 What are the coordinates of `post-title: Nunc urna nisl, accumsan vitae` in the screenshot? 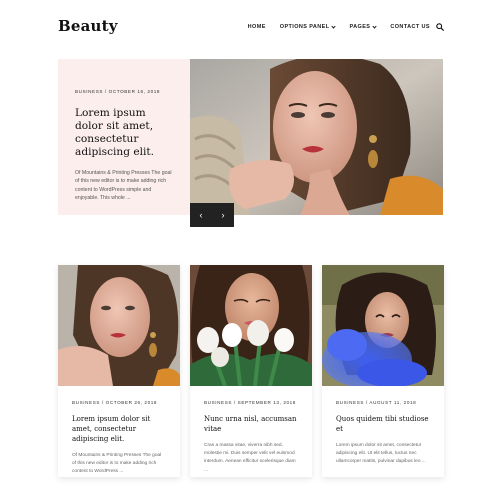 It's located at (251, 424).